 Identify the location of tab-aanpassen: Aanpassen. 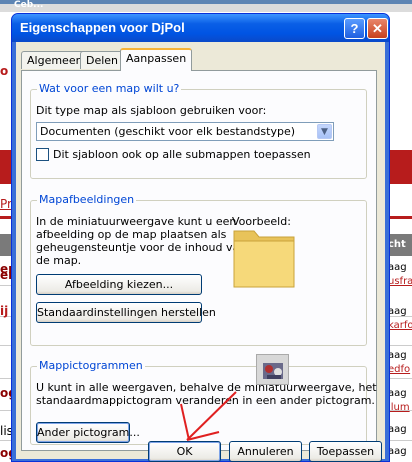
(156, 59).